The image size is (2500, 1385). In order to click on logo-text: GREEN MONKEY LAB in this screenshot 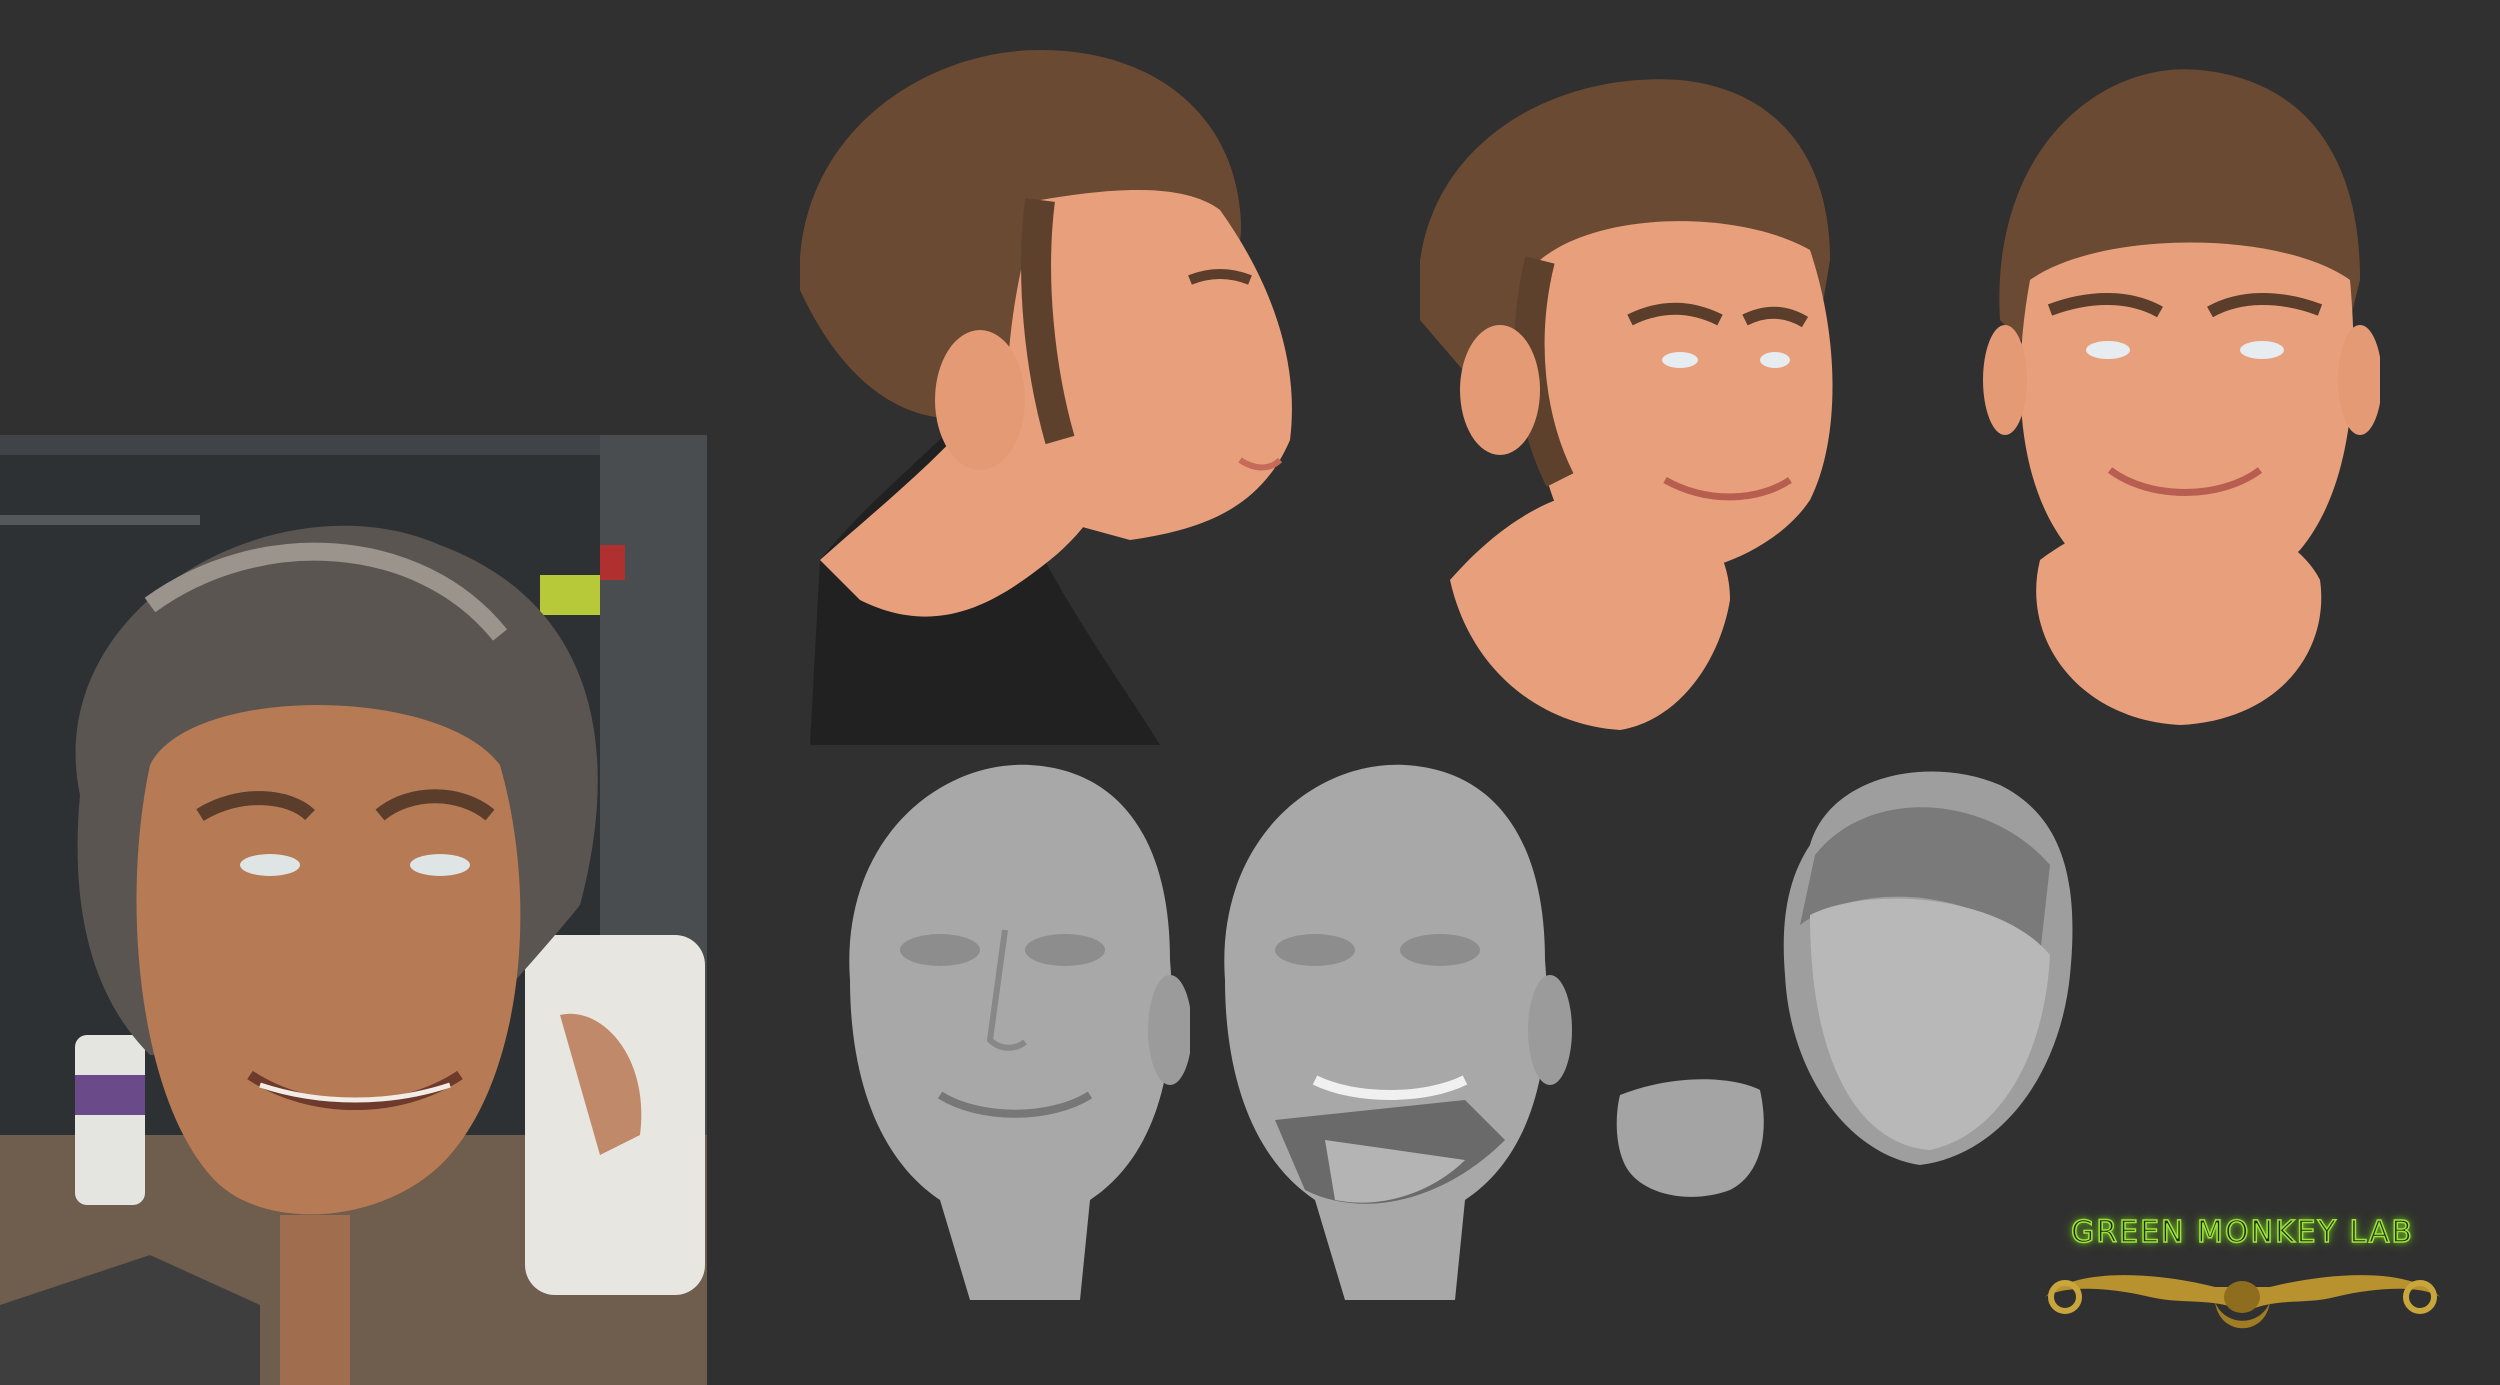, I will do `click(2242, 1232)`.